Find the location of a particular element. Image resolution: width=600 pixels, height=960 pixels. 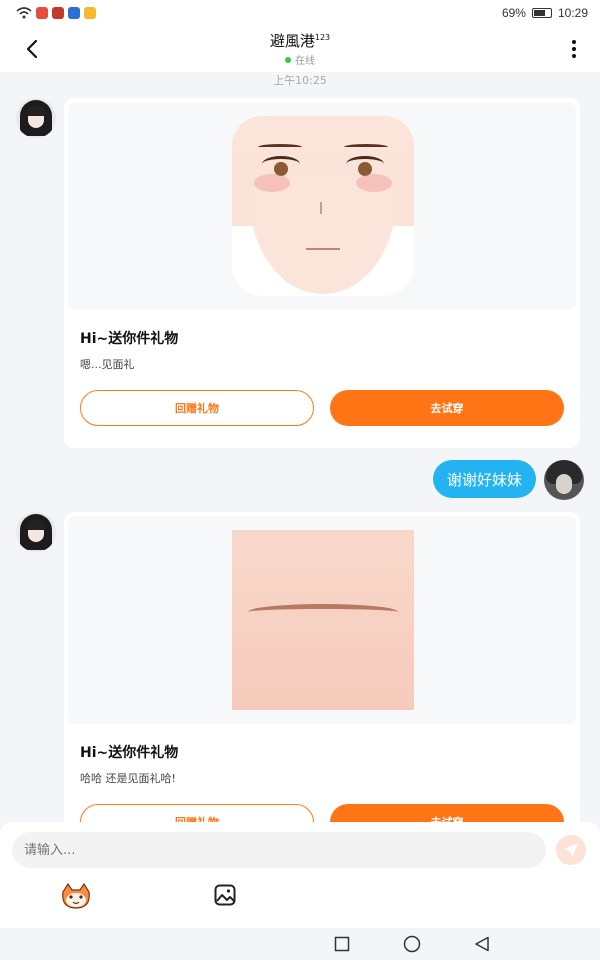

my-avatar is located at coordinates (564, 480).